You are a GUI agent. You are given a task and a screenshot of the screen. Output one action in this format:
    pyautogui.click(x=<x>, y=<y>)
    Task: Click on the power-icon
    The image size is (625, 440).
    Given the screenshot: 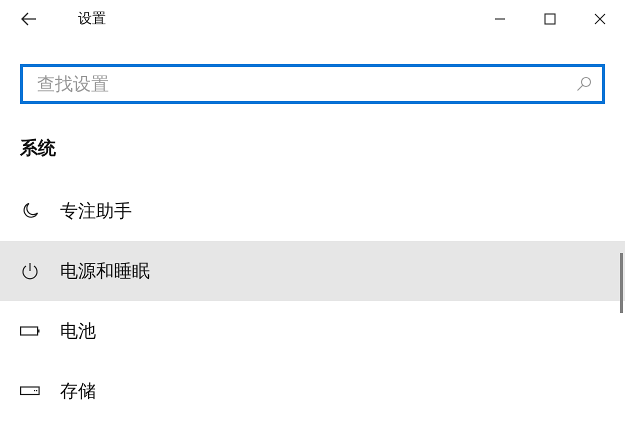 What is the action you would take?
    pyautogui.click(x=30, y=271)
    